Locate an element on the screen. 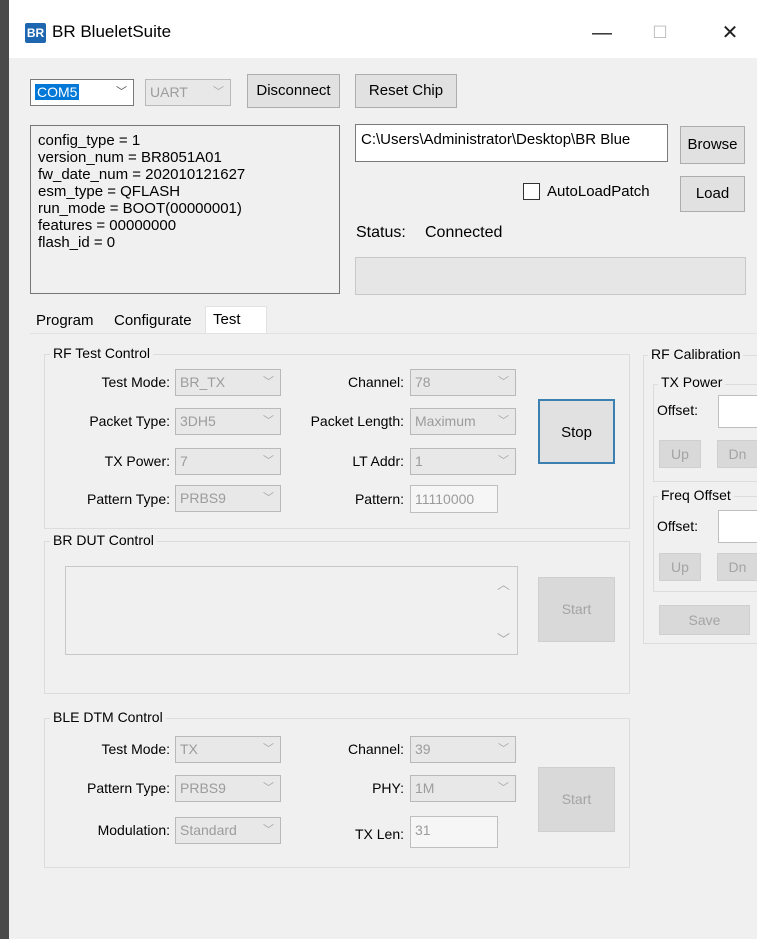 This screenshot has height=939, width=757. test-mode-value: BR_TX is located at coordinates (203, 382).